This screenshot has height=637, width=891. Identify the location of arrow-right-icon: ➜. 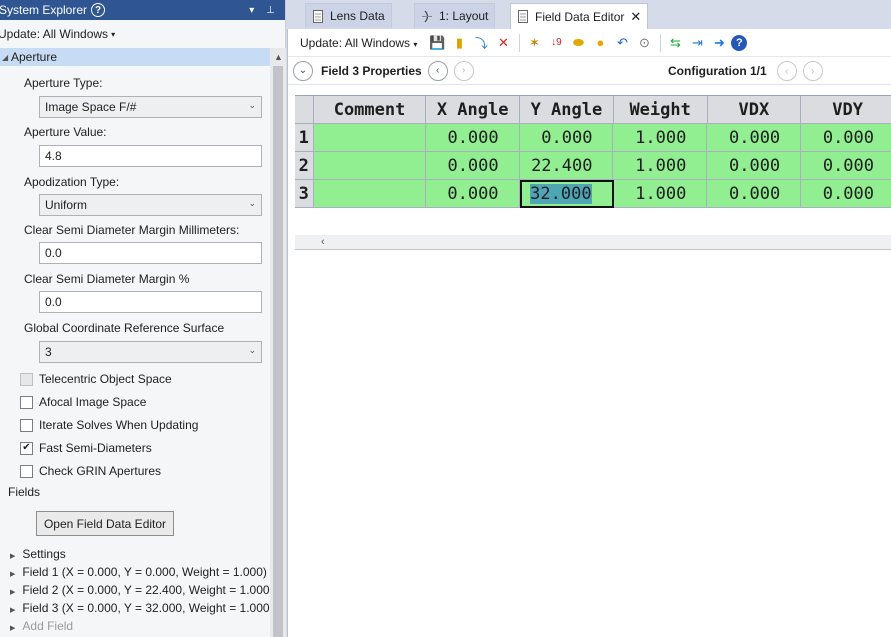
(719, 43).